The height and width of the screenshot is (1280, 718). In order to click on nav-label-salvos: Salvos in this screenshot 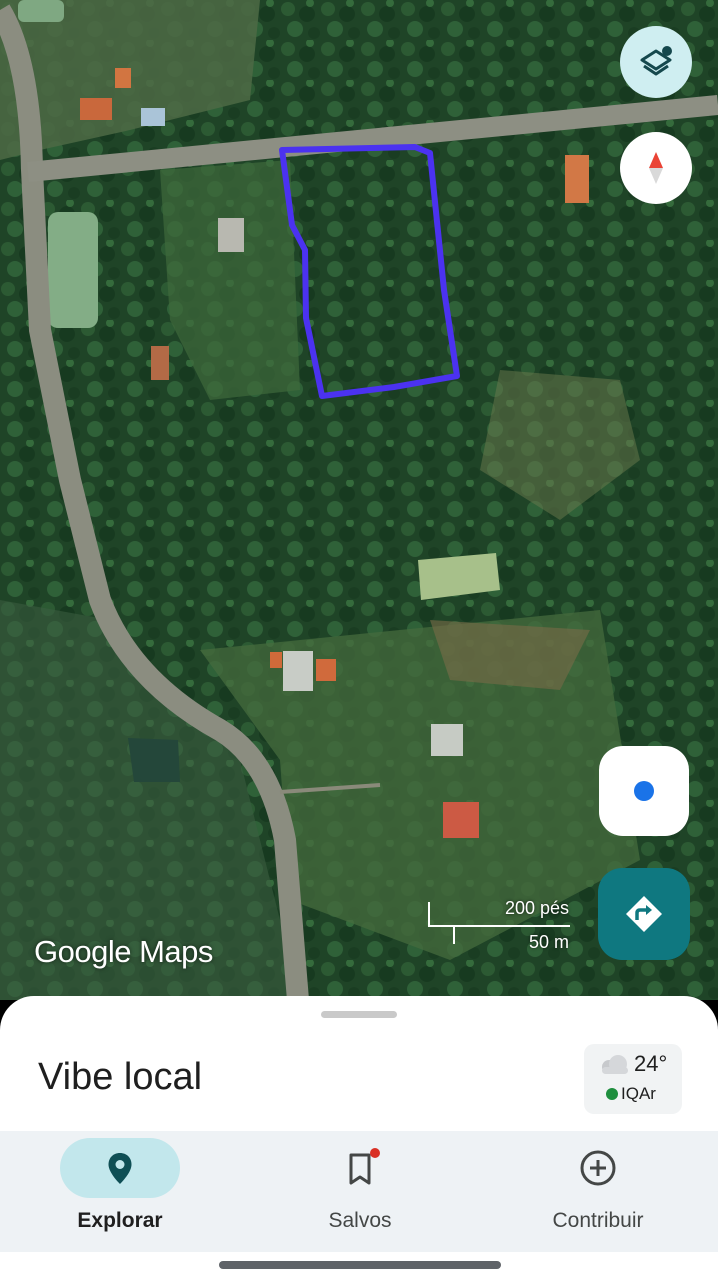, I will do `click(360, 1220)`.